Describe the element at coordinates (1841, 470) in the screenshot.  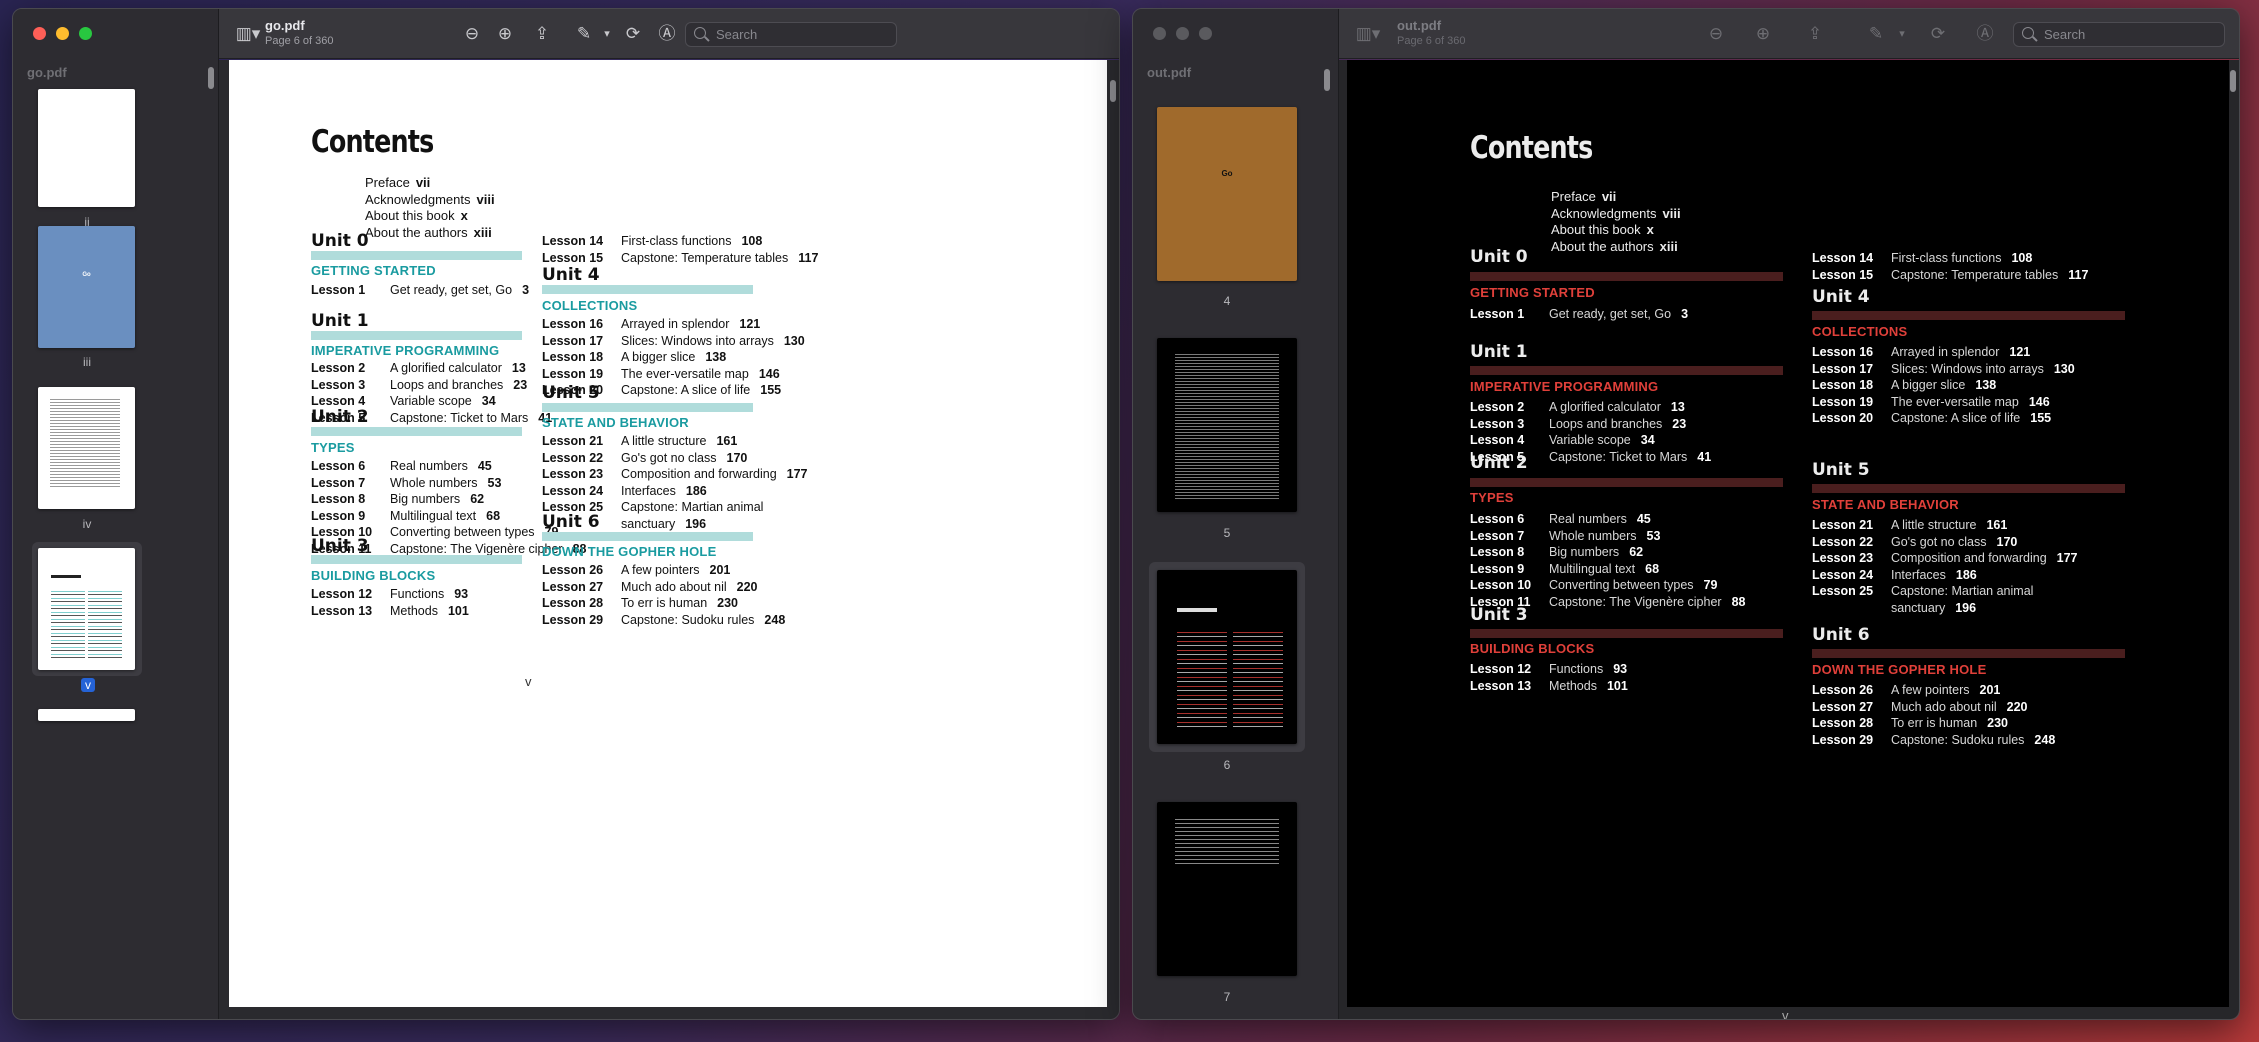
I see `unit-heading: Unit 5` at that location.